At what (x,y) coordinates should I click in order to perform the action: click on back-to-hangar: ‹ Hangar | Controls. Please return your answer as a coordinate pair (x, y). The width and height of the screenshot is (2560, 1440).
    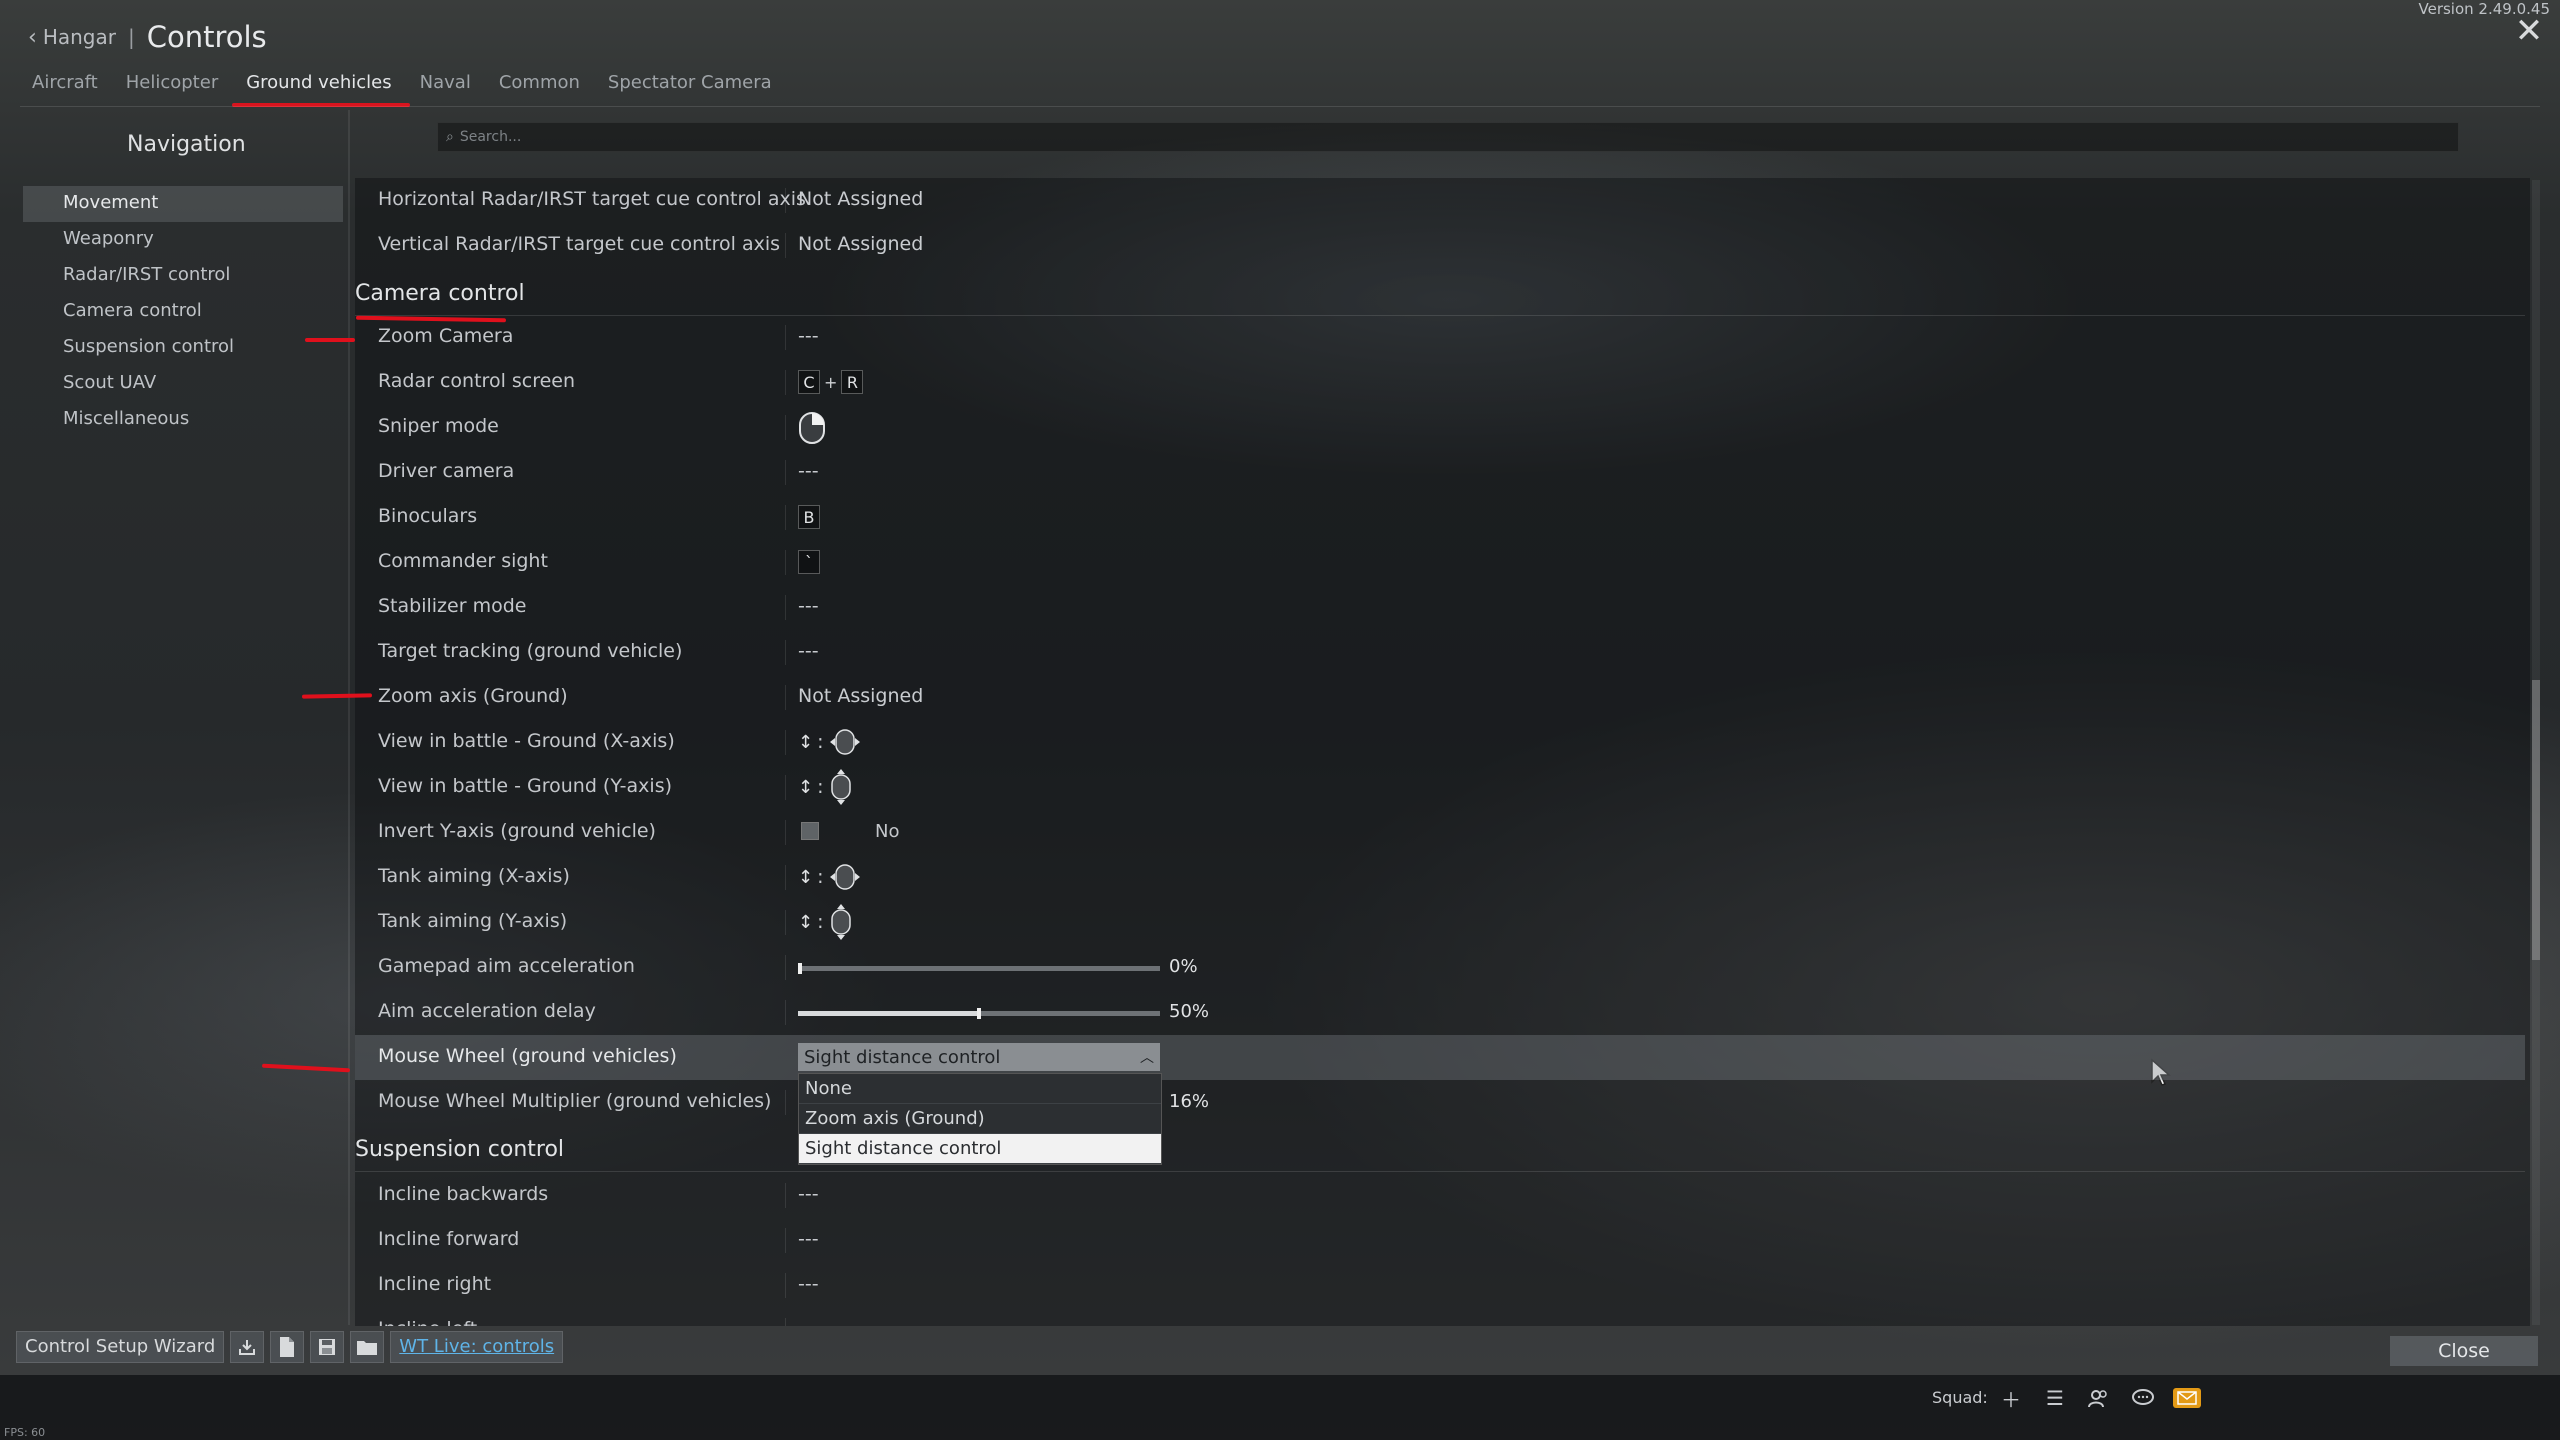
    Looking at the image, I should click on (147, 37).